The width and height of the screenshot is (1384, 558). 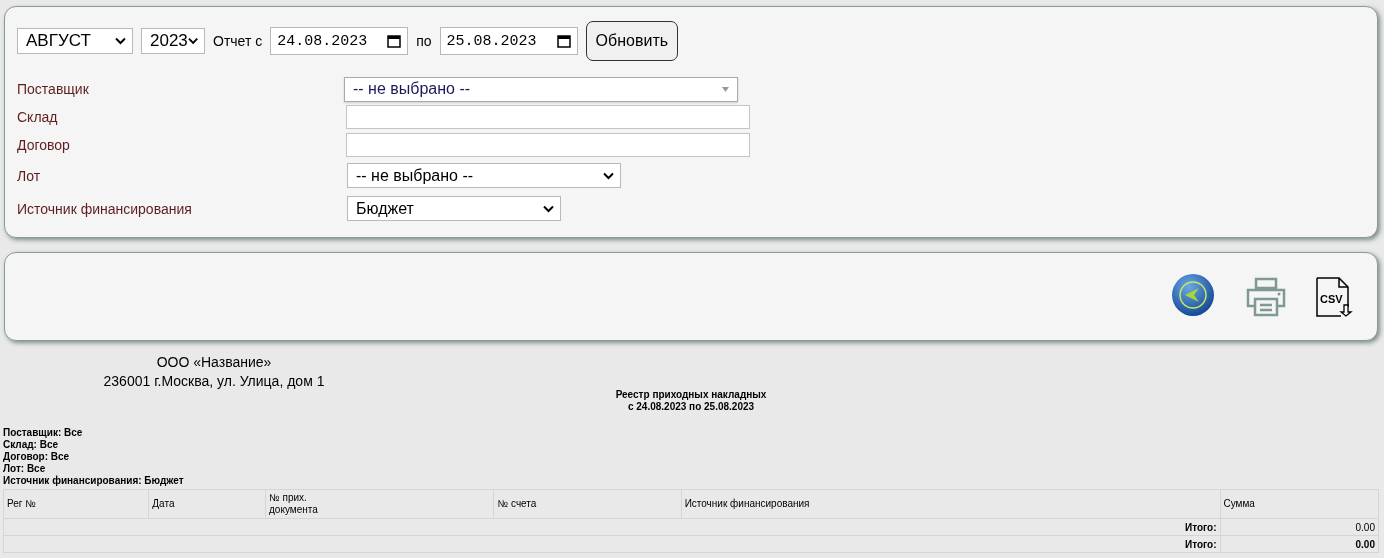 What do you see at coordinates (691, 407) in the screenshot?
I see `report-period: с 24.08.2023 по 25.08.2023` at bounding box center [691, 407].